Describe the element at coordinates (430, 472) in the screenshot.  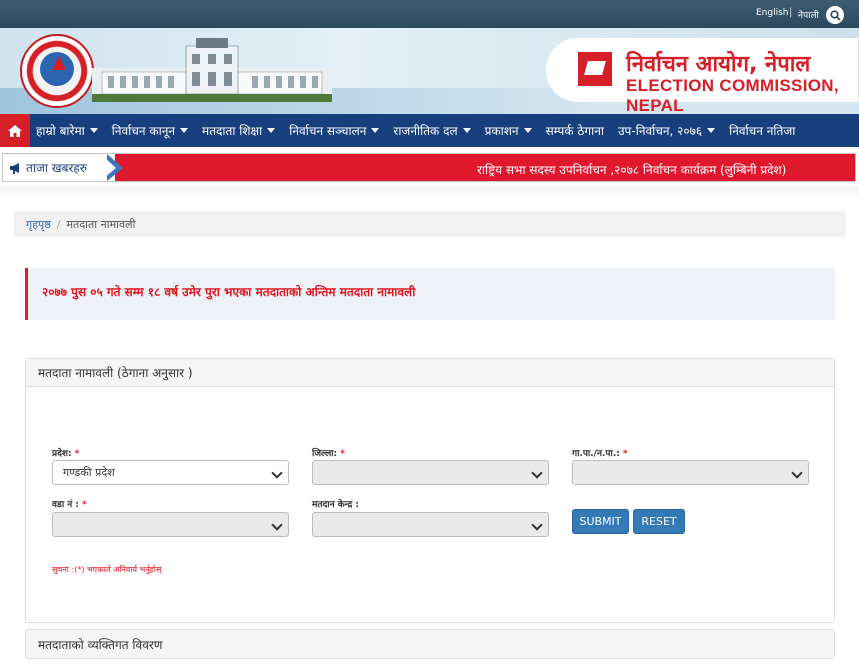
I see `district-select` at that location.